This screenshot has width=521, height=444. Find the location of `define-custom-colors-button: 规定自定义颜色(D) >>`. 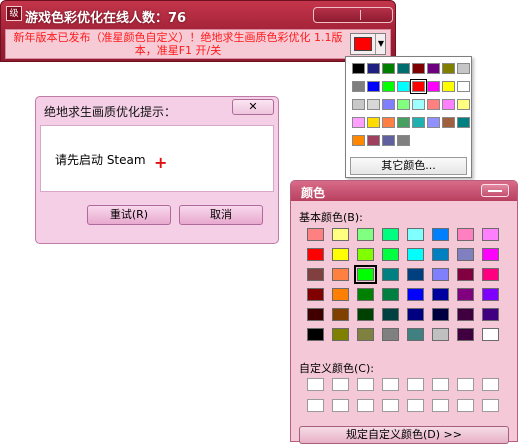

define-custom-colors-button: 规定自定义颜色(D) >> is located at coordinates (404, 435).